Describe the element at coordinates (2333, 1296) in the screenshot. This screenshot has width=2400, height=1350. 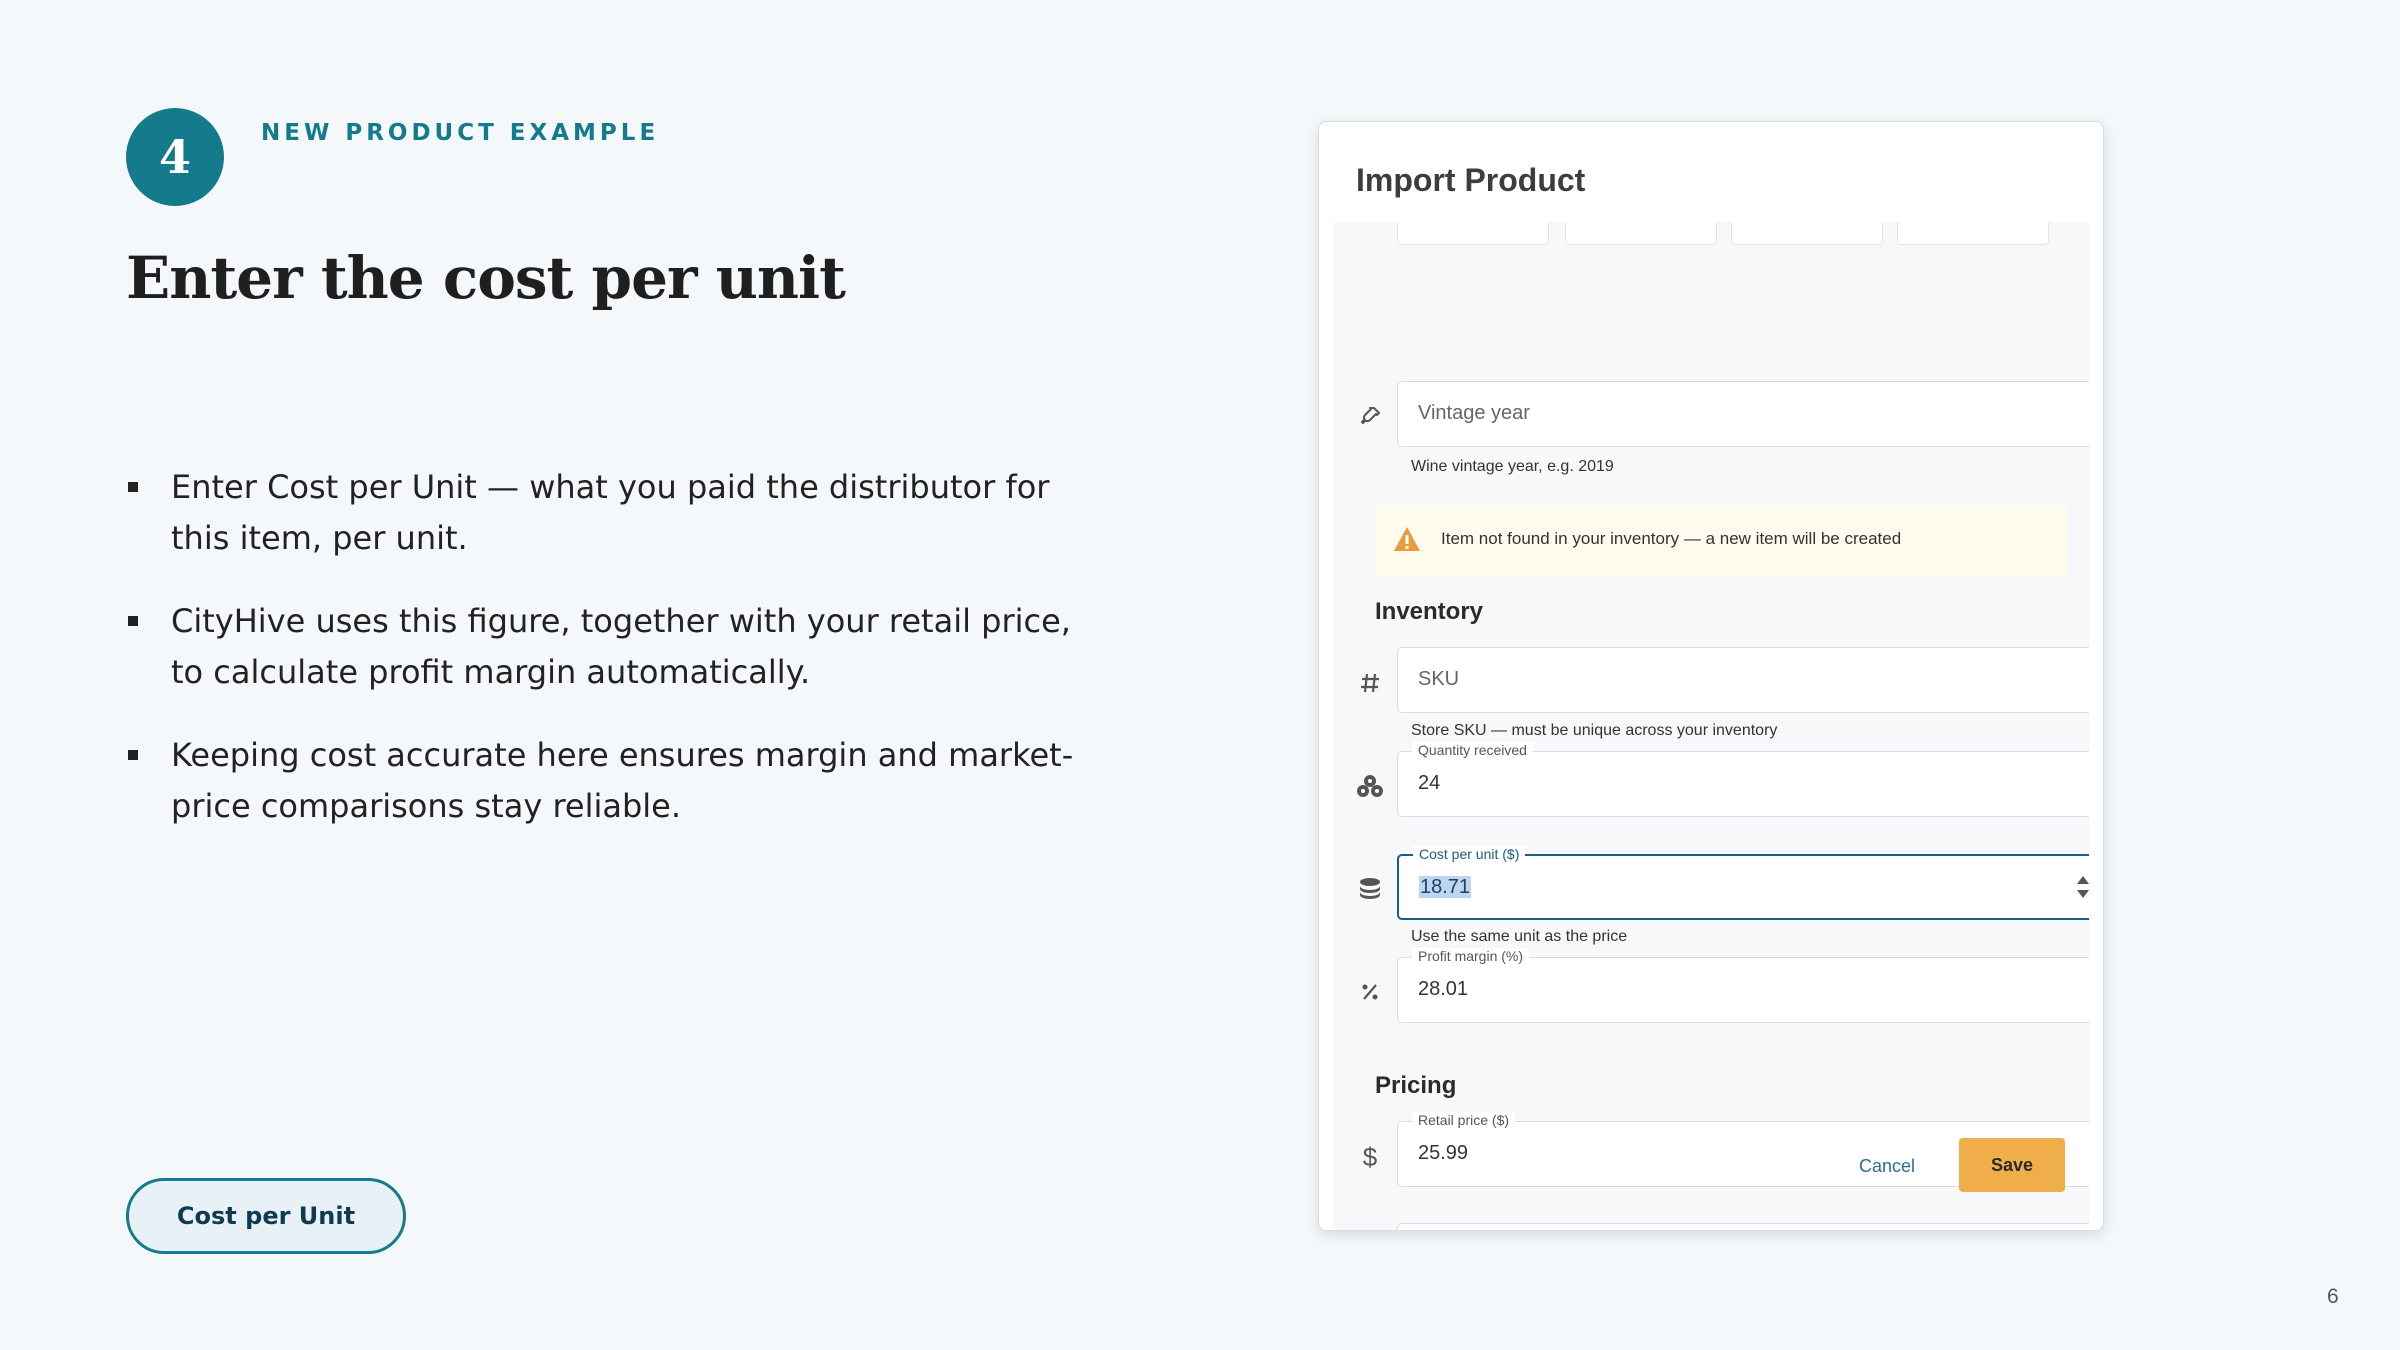
I see `page-number: 6` at that location.